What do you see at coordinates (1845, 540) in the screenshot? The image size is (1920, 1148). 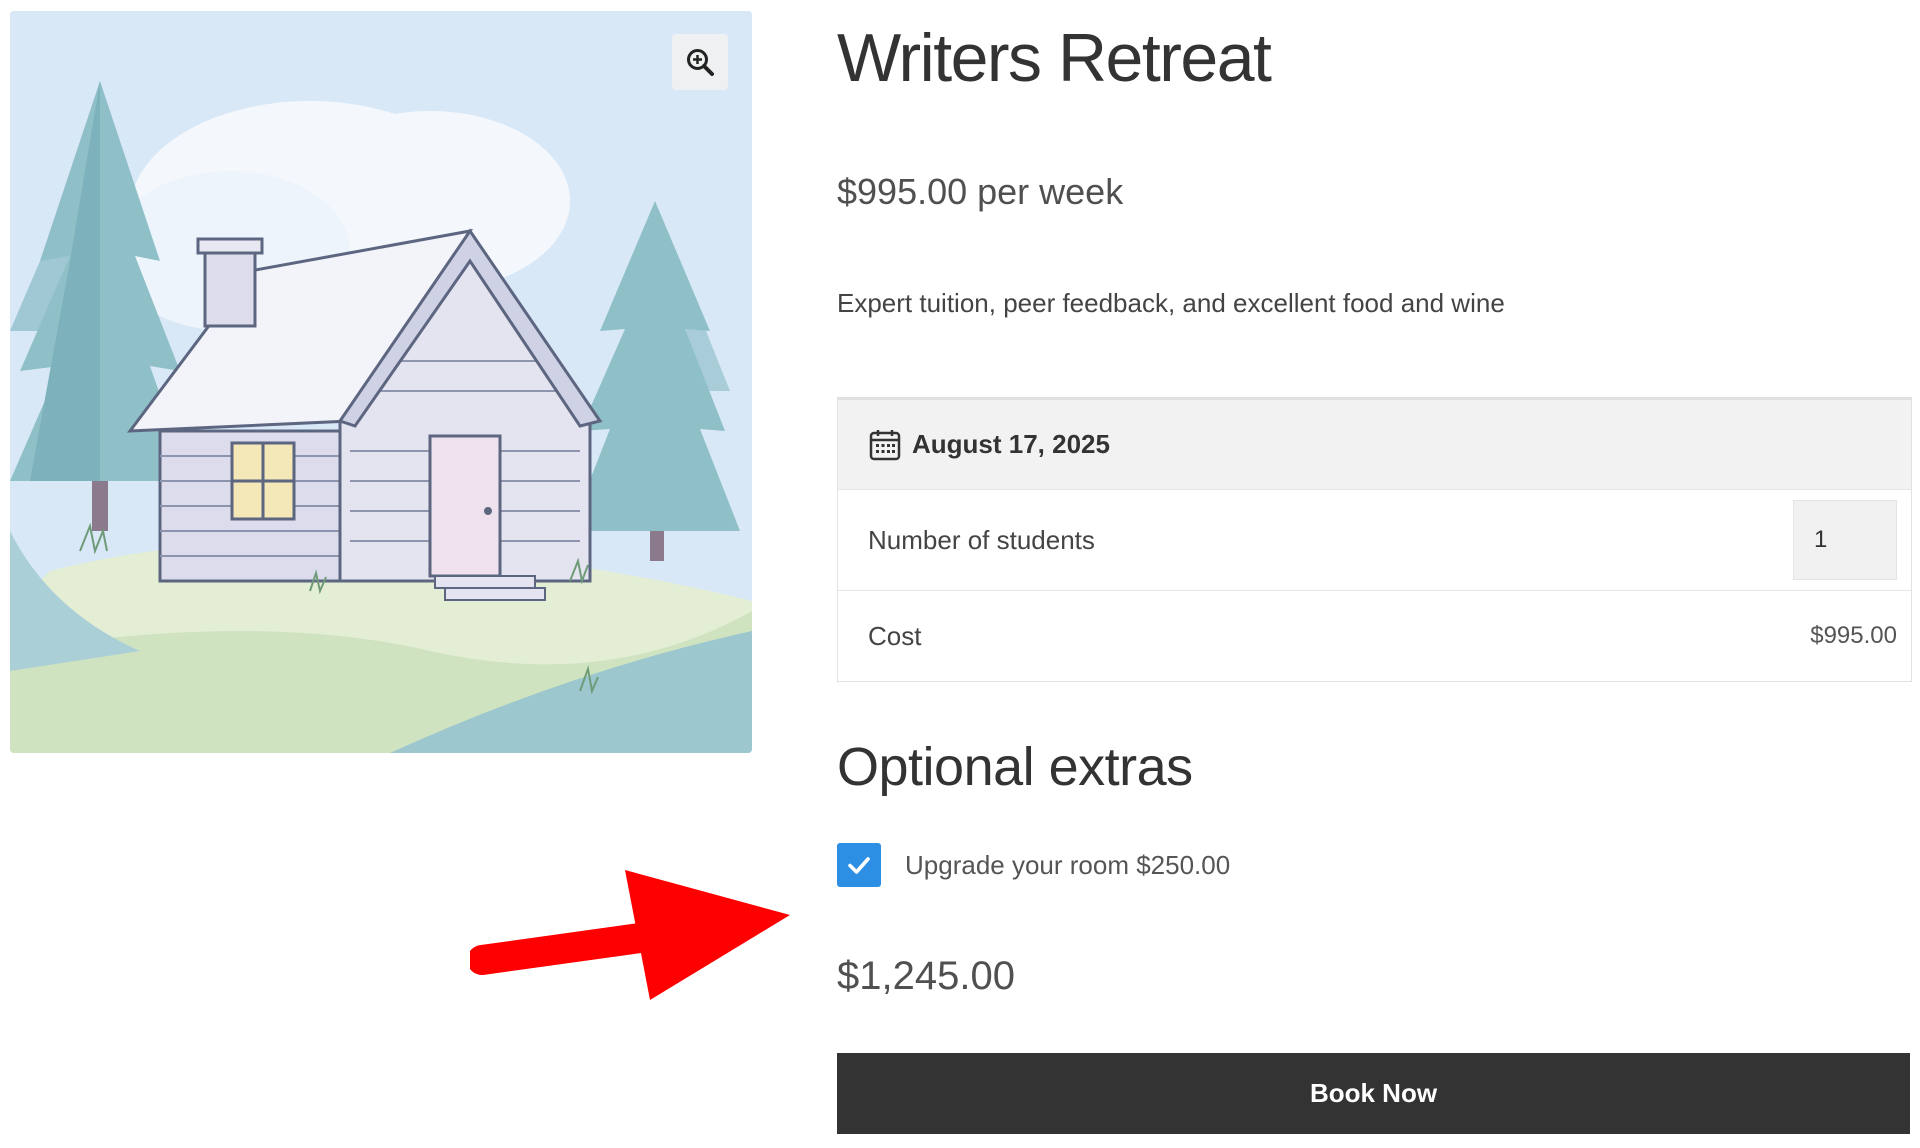 I see `students-quantity-input` at bounding box center [1845, 540].